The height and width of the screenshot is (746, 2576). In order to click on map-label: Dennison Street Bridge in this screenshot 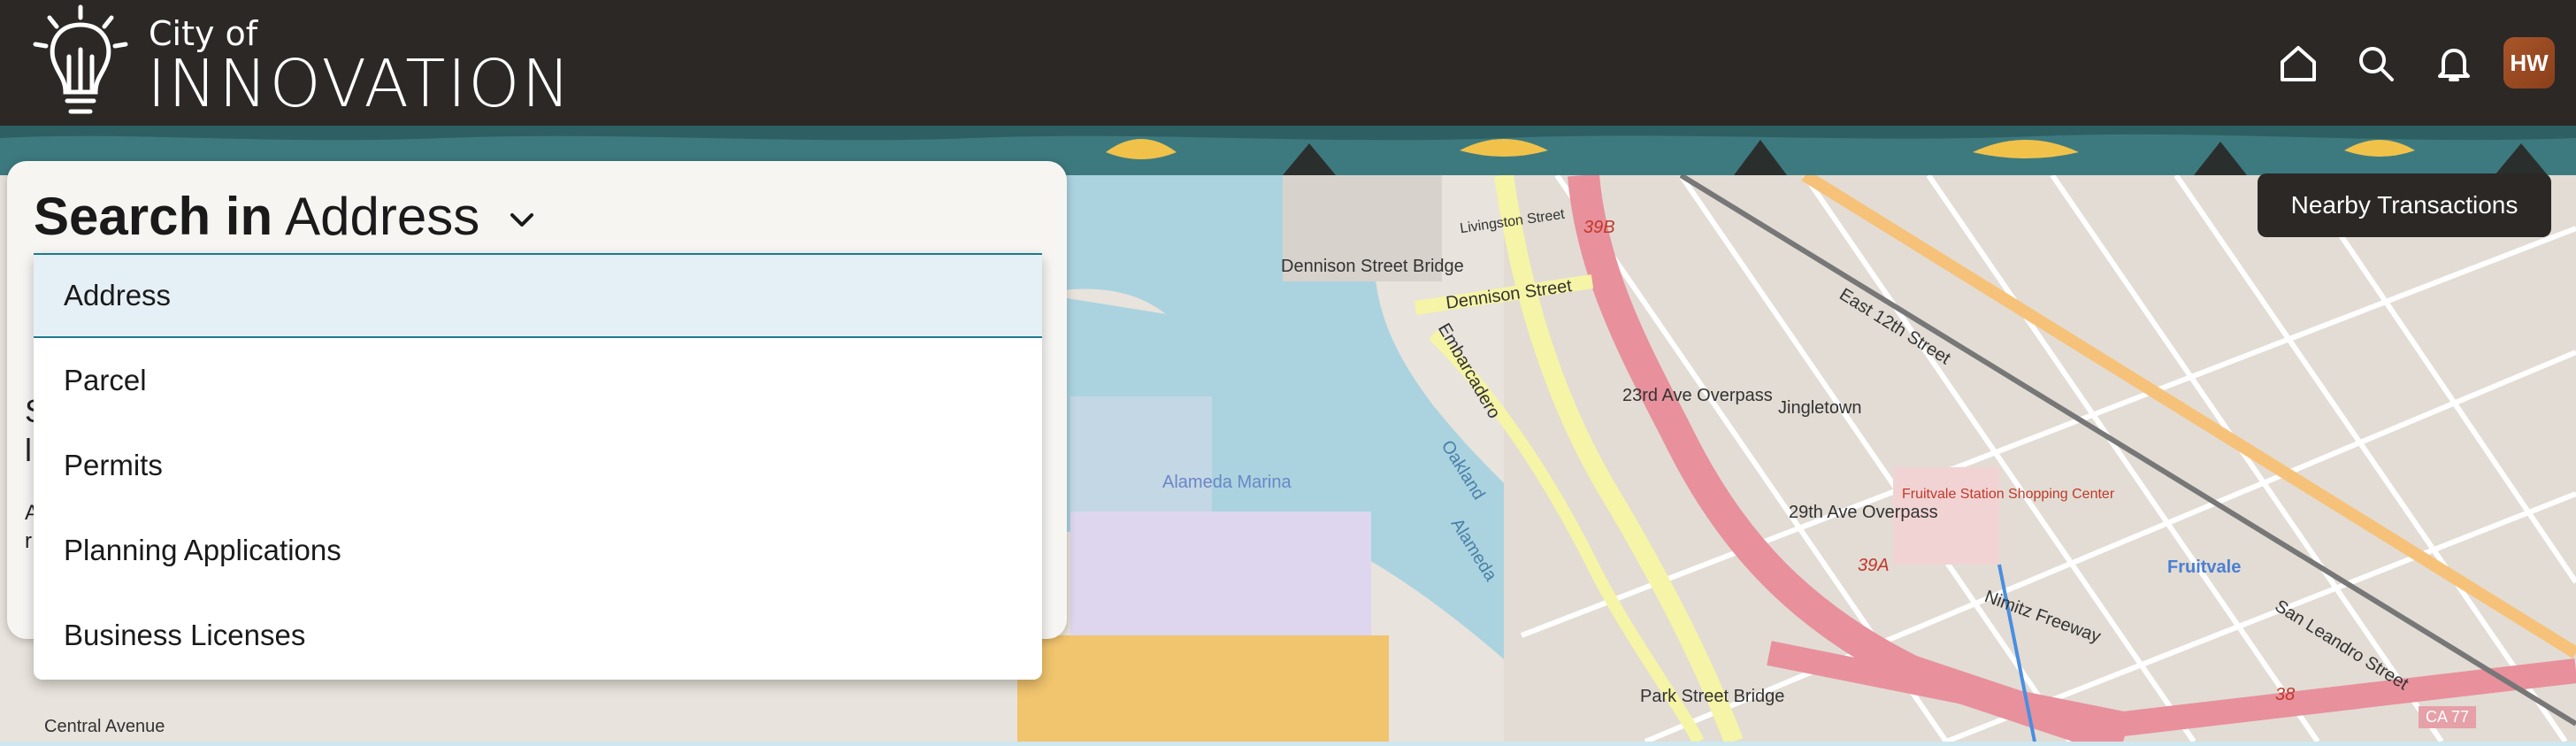, I will do `click(1372, 266)`.